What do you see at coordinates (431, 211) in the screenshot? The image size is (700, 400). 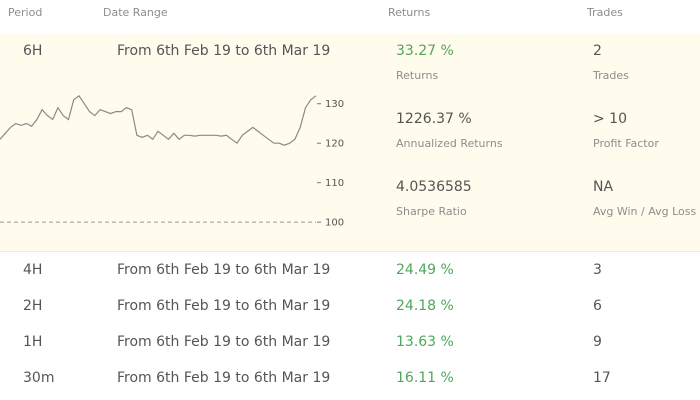 I see `sharpe-ratio-label: Sharpe Ratio` at bounding box center [431, 211].